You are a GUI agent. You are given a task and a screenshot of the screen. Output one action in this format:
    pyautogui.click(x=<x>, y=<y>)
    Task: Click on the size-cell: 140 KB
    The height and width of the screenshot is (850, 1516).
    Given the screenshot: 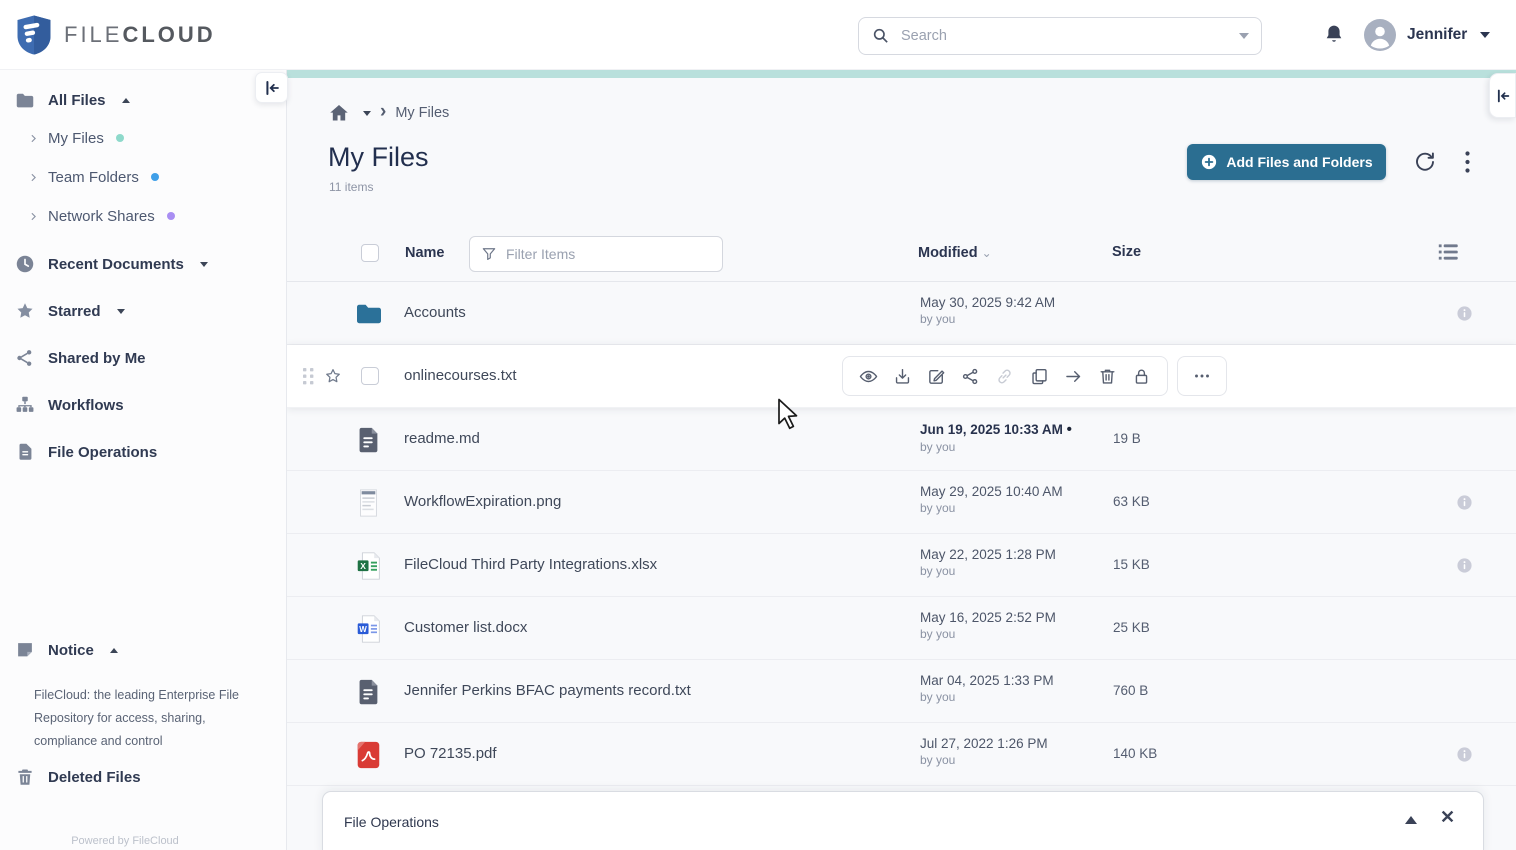 What is the action you would take?
    pyautogui.click(x=1135, y=753)
    